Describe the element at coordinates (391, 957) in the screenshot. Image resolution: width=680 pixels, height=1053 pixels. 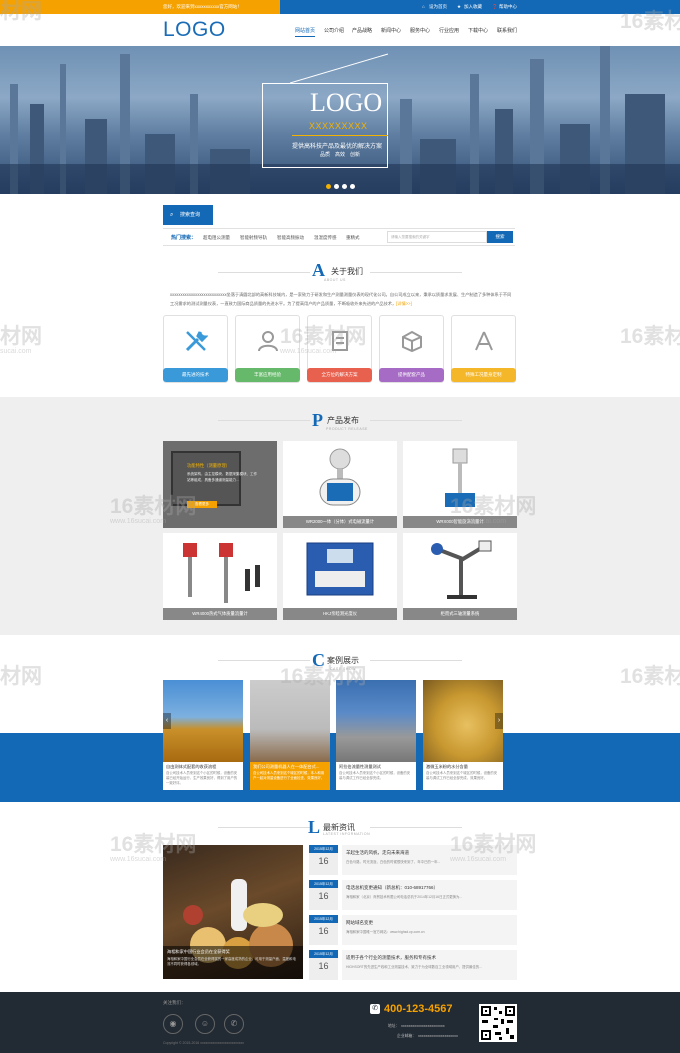
I see `news-item-title: 适用于各个行业的测量技术，服务和专有技术` at that location.